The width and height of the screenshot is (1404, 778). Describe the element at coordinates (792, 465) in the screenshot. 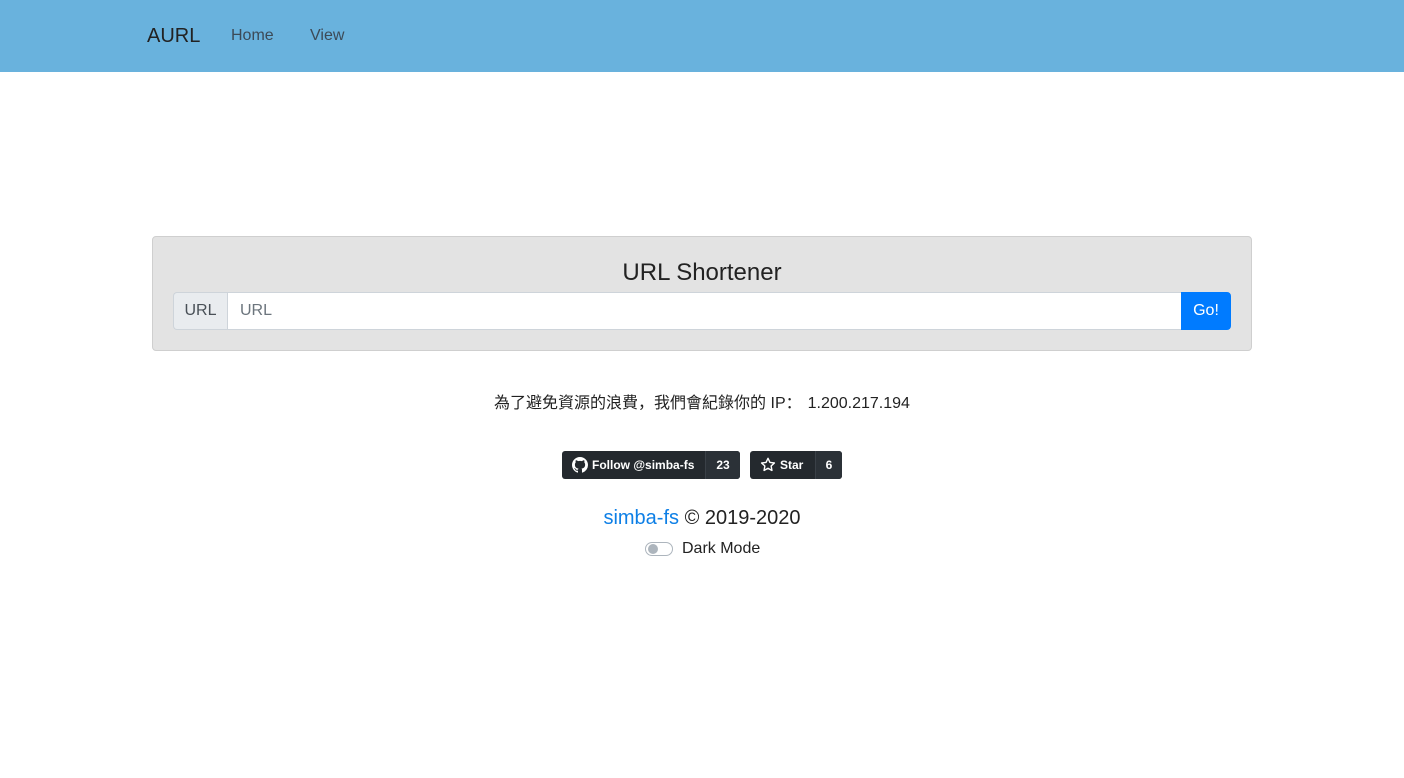

I see `github-star-label: Star` at that location.